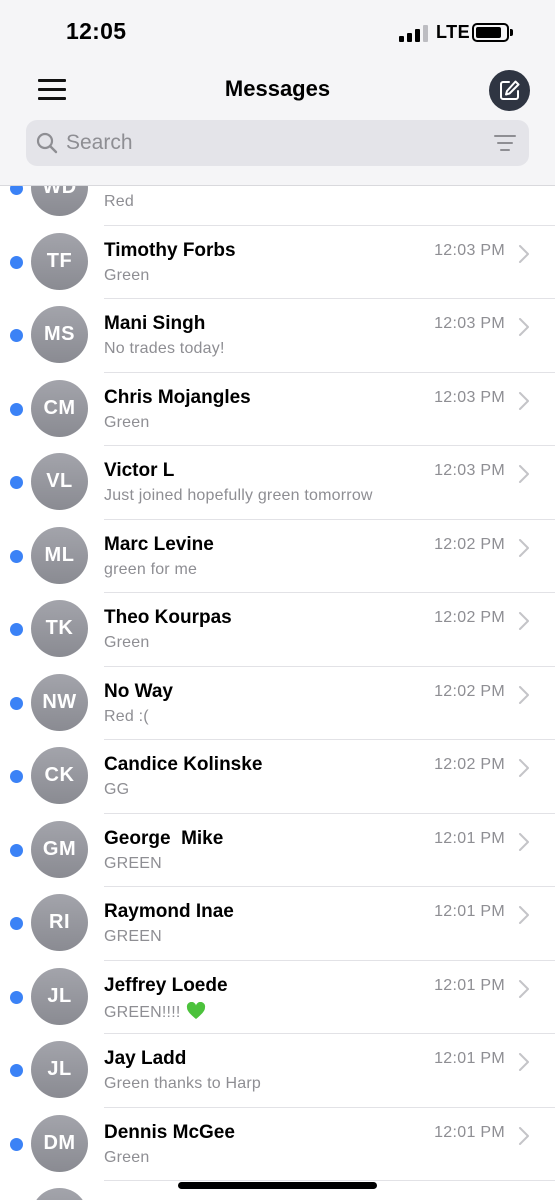 This screenshot has height=1200, width=555. Describe the element at coordinates (59, 334) in the screenshot. I see `avatar: MS` at that location.